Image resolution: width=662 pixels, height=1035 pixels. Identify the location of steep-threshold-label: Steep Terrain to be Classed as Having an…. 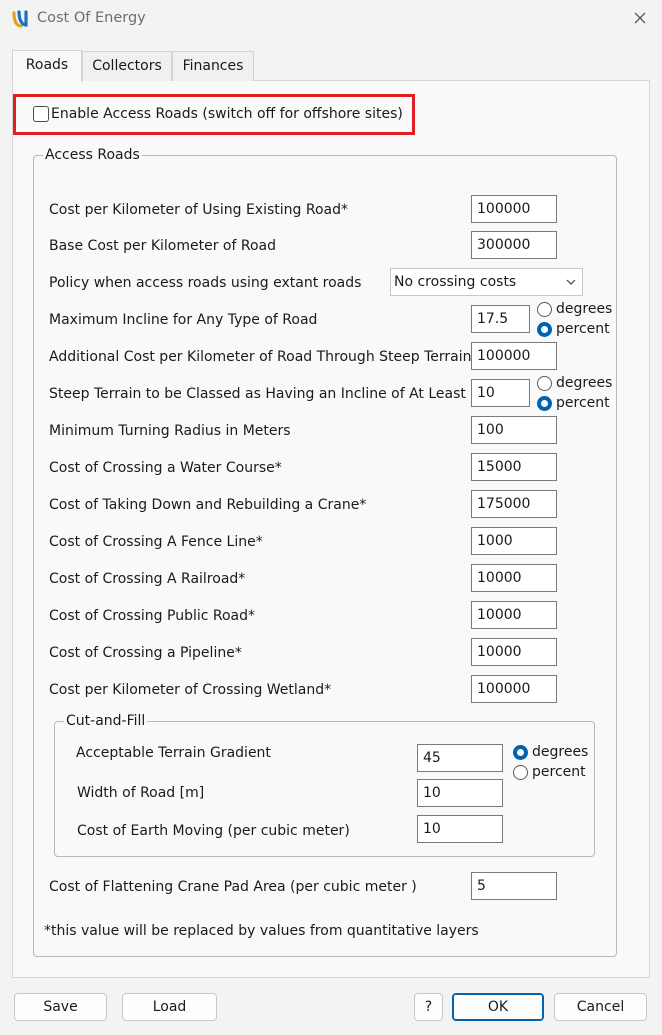
(257, 394).